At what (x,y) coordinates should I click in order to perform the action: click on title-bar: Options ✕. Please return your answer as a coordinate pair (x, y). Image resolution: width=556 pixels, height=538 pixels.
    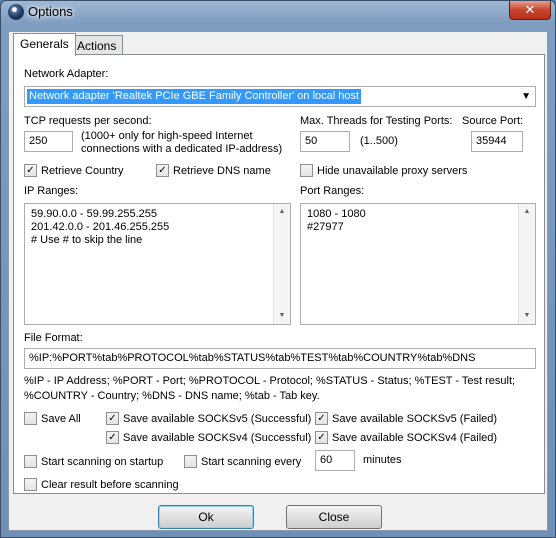
    Looking at the image, I should click on (278, 13).